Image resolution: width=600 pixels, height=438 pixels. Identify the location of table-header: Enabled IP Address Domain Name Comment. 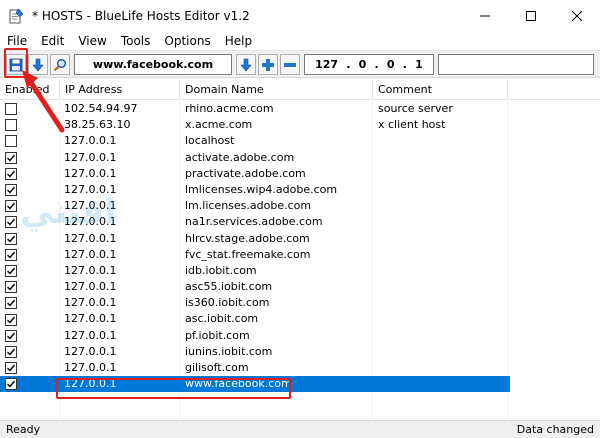
(300, 89).